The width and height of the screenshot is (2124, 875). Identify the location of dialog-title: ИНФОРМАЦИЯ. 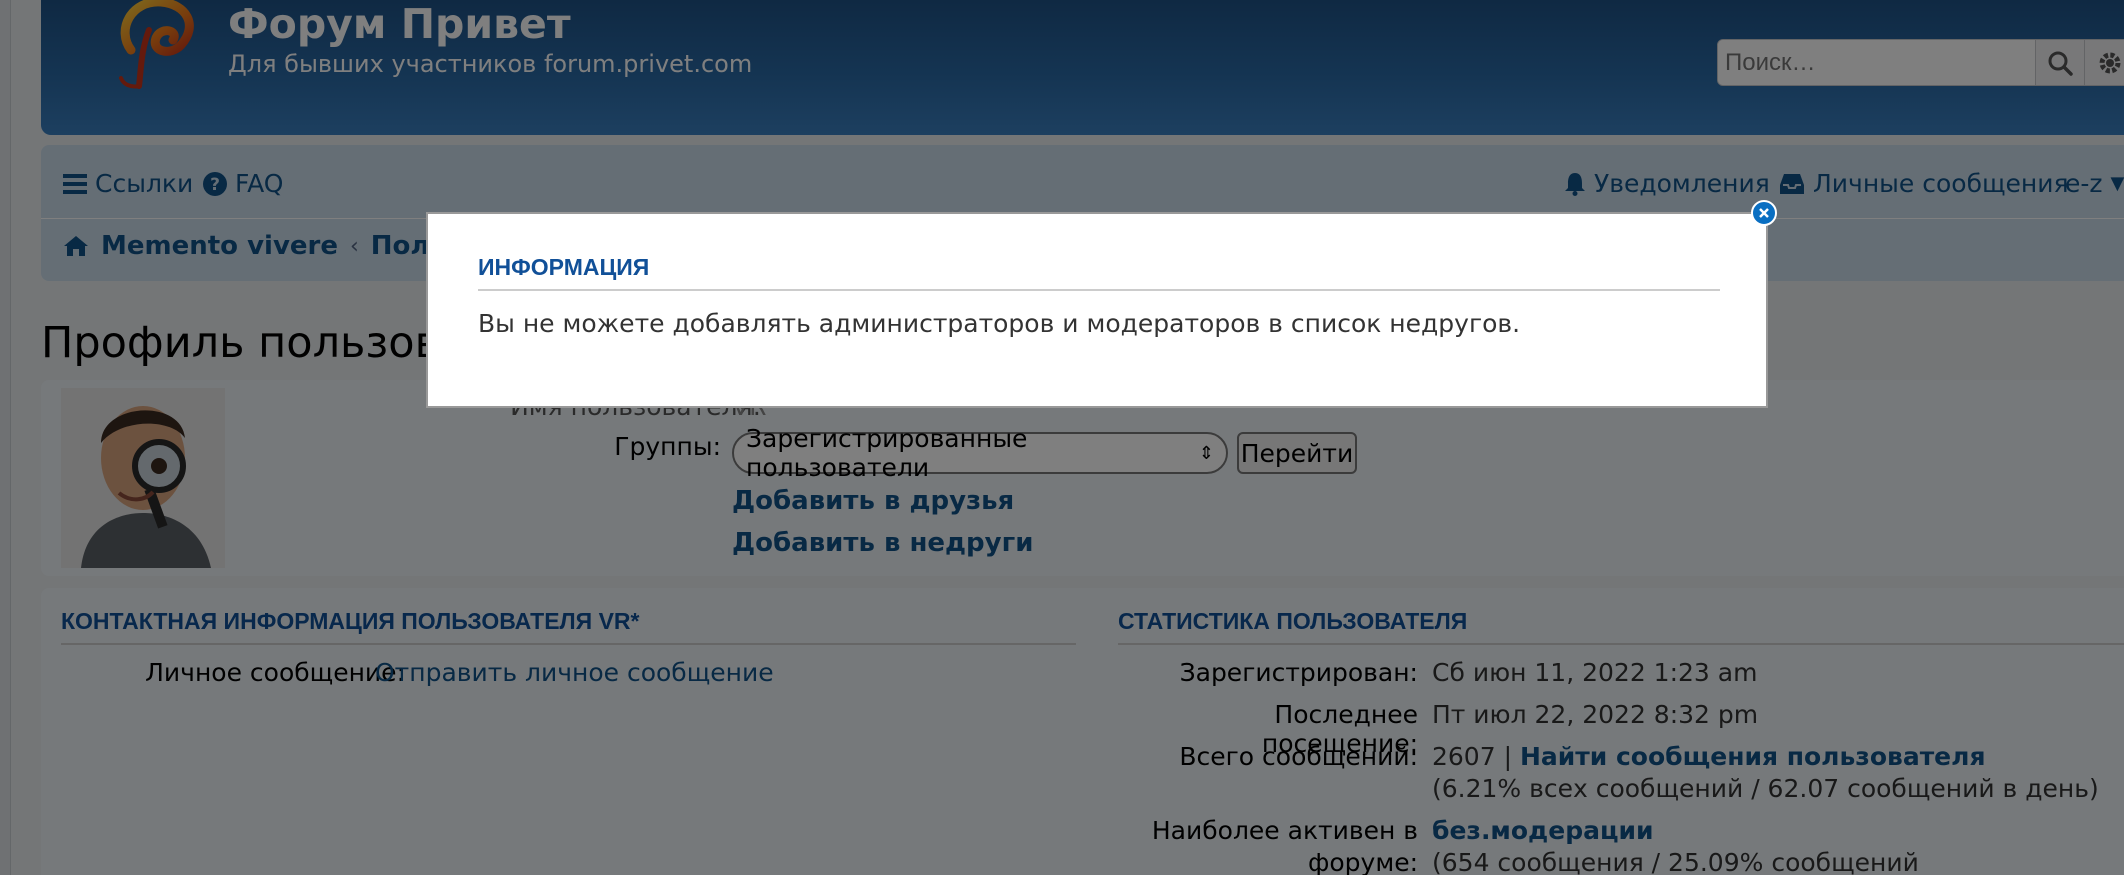
(1099, 272).